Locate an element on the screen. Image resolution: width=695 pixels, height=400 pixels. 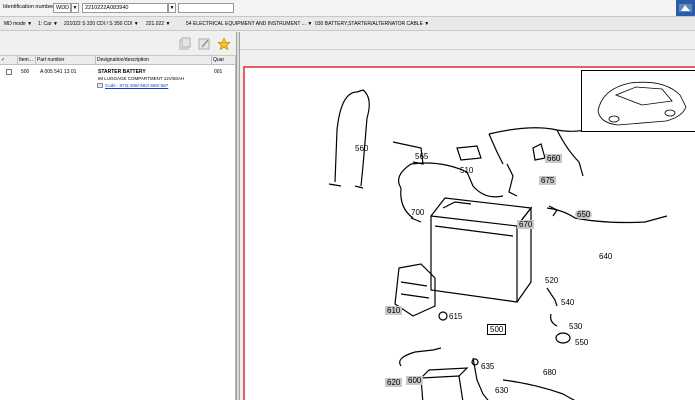
row-checkbox is located at coordinates (9, 72).